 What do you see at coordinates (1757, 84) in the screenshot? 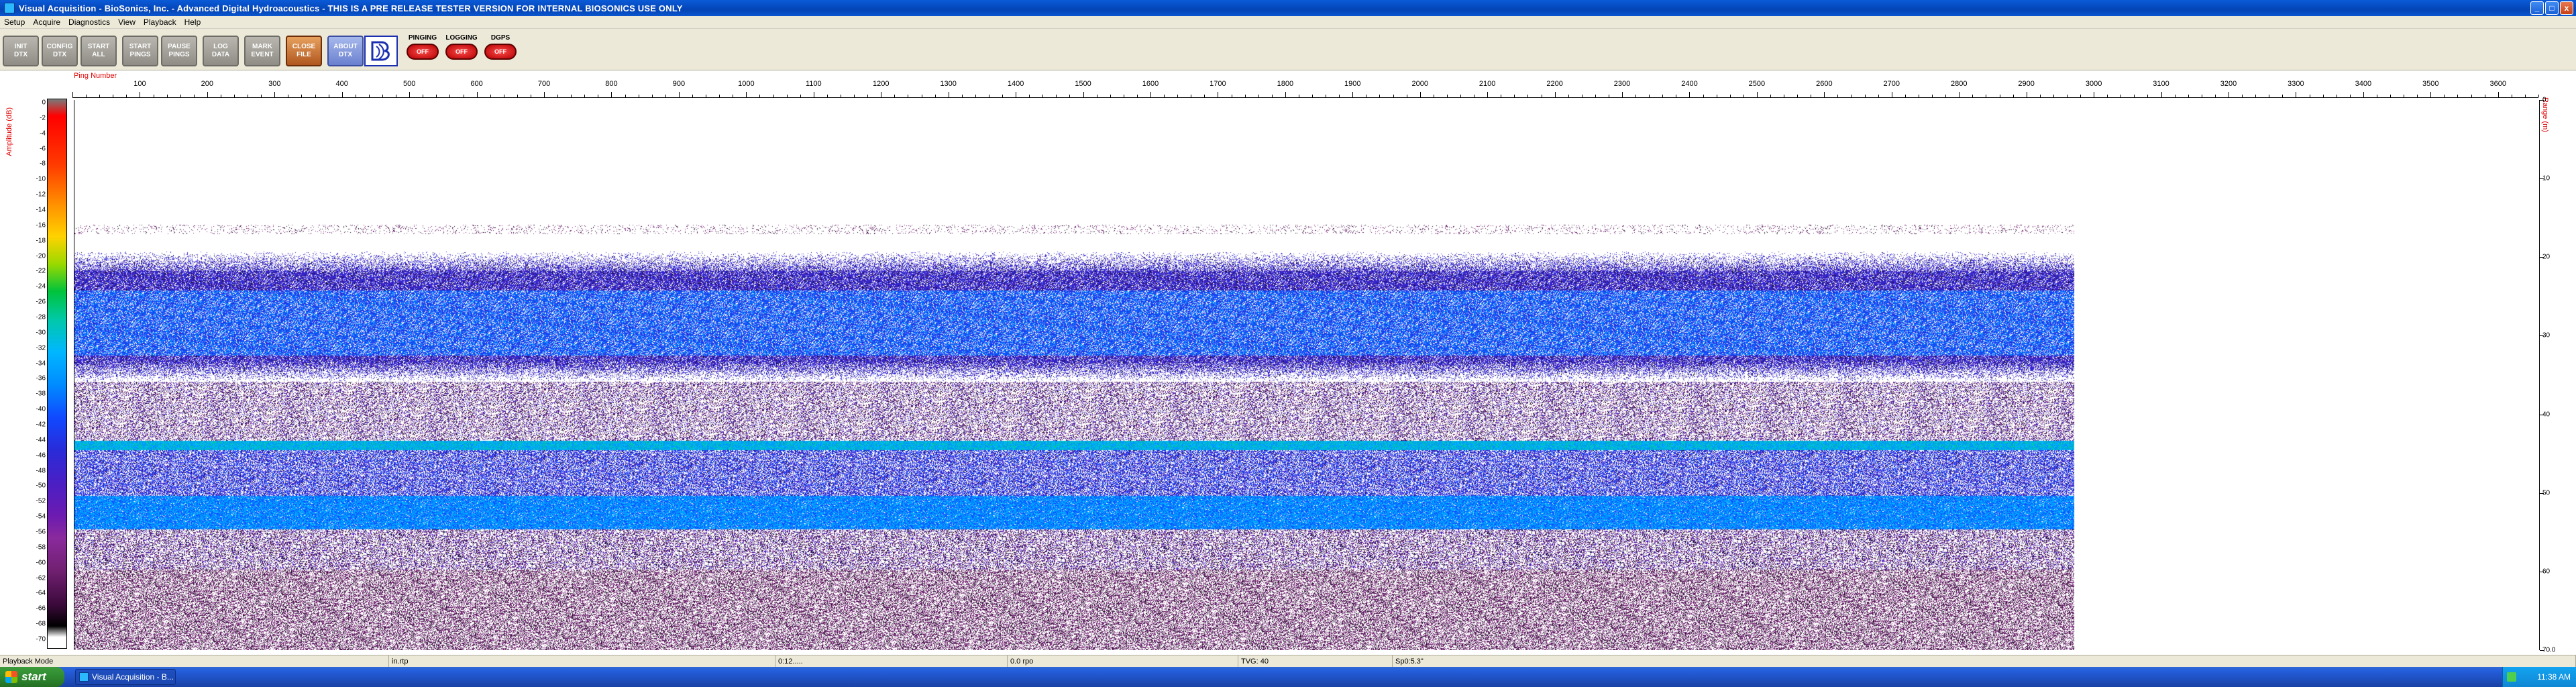
I see `ping-tick-label: 2500` at bounding box center [1757, 84].